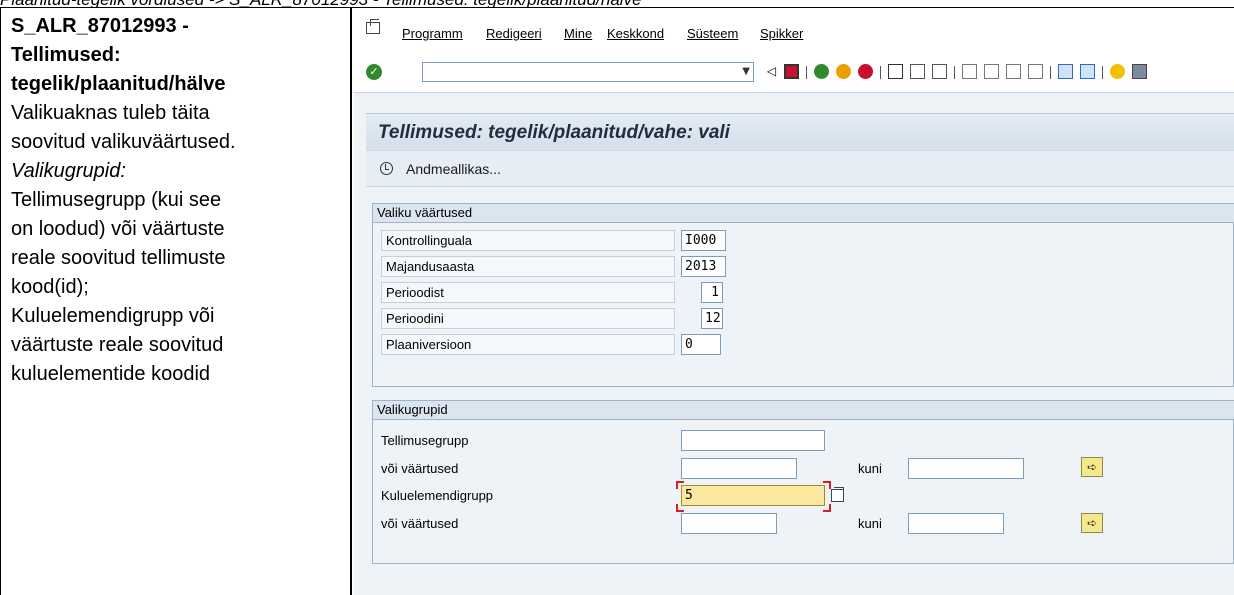 The width and height of the screenshot is (1234, 595). Describe the element at coordinates (50, 287) in the screenshot. I see `description-line: kood(id);` at that location.